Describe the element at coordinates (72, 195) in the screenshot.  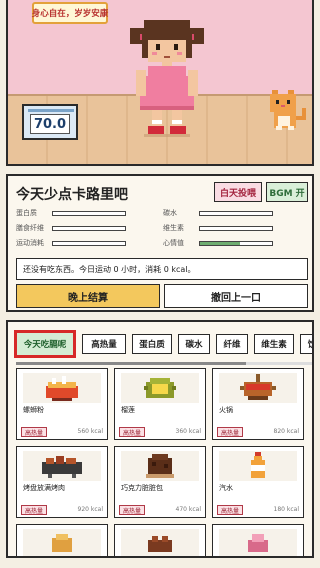
I see `status-title: 今天少点卡路里吧` at that location.